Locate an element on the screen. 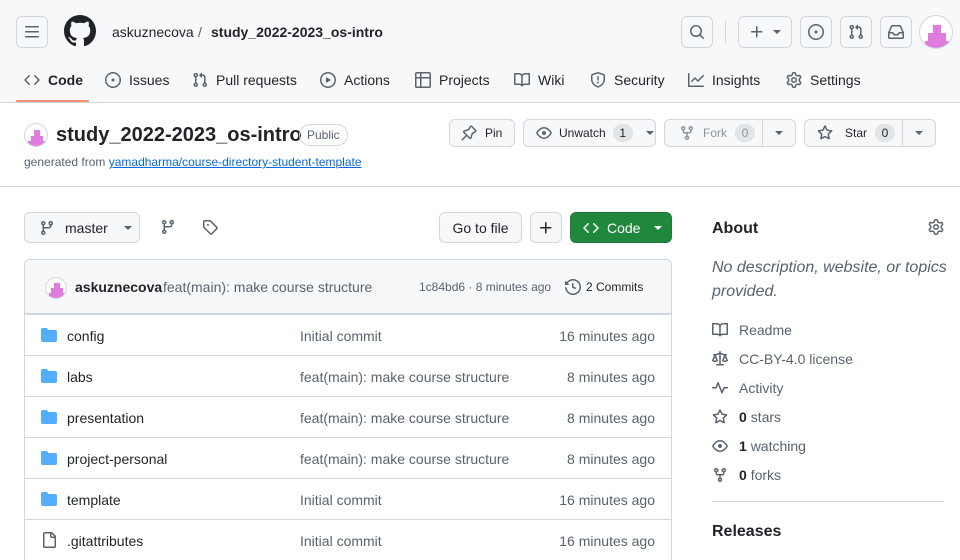  inbox-button is located at coordinates (896, 32).